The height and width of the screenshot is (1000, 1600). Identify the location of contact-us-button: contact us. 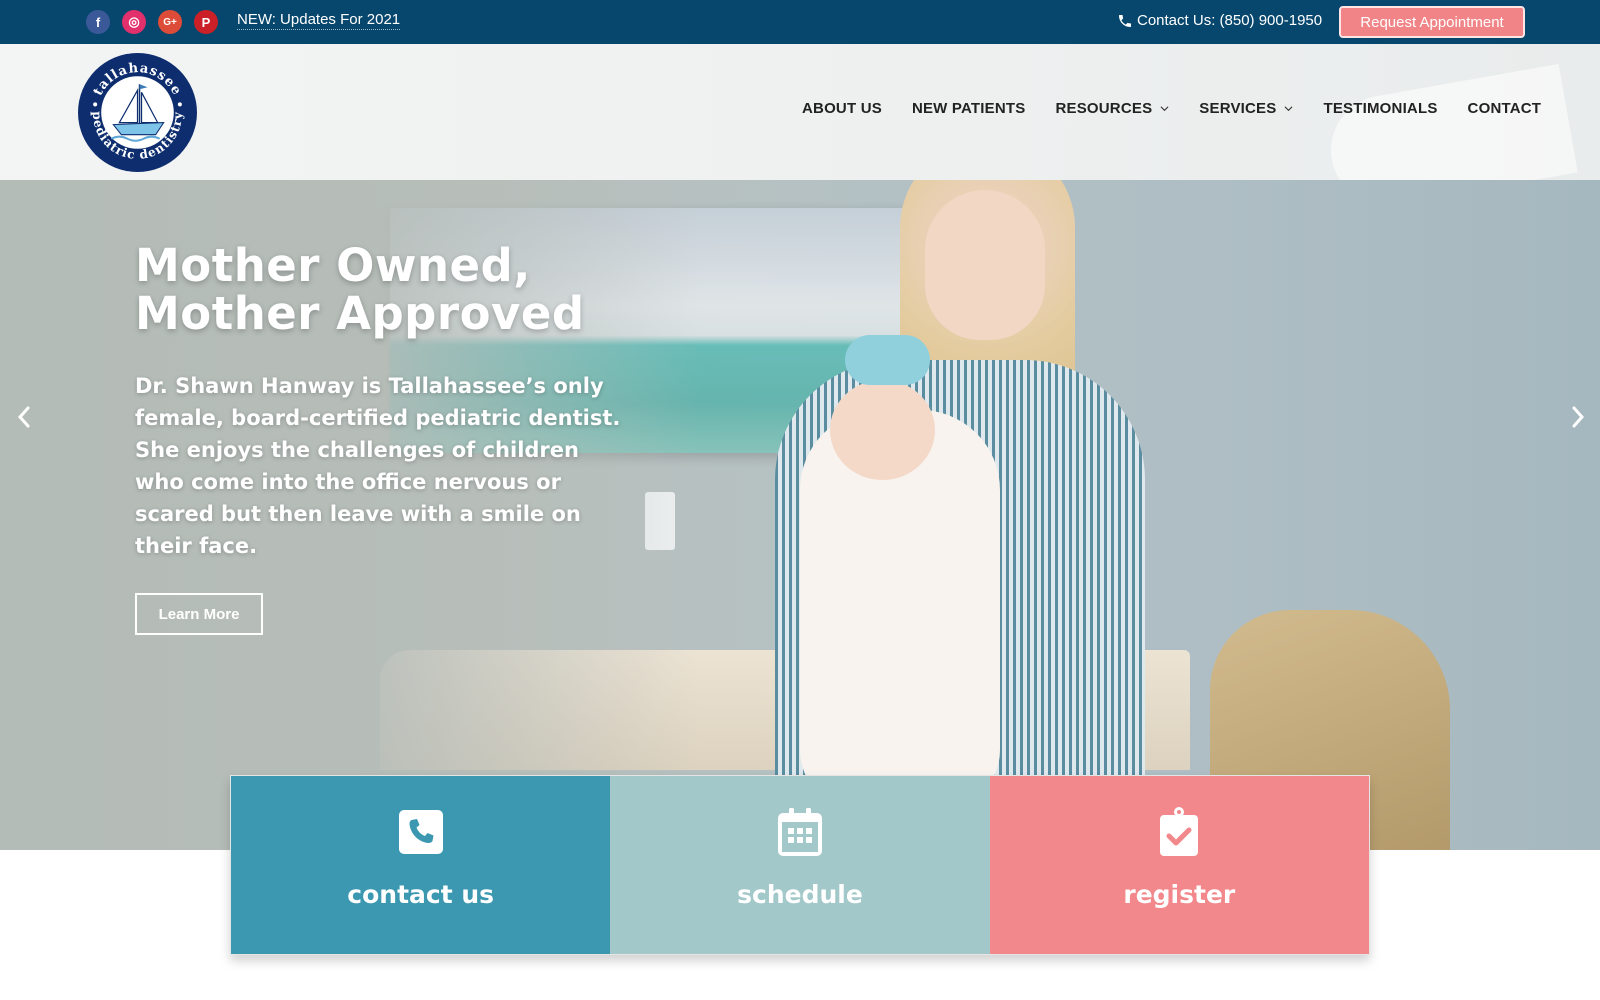
(421, 865).